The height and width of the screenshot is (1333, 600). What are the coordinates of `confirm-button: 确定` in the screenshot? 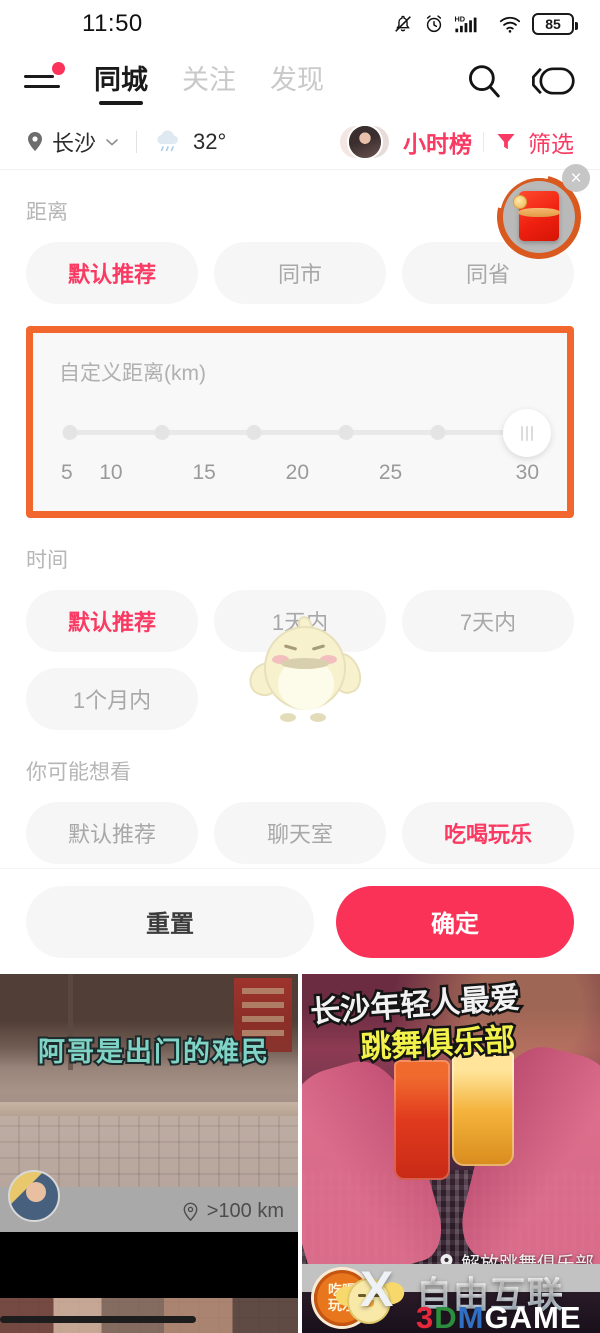 It's located at (455, 921).